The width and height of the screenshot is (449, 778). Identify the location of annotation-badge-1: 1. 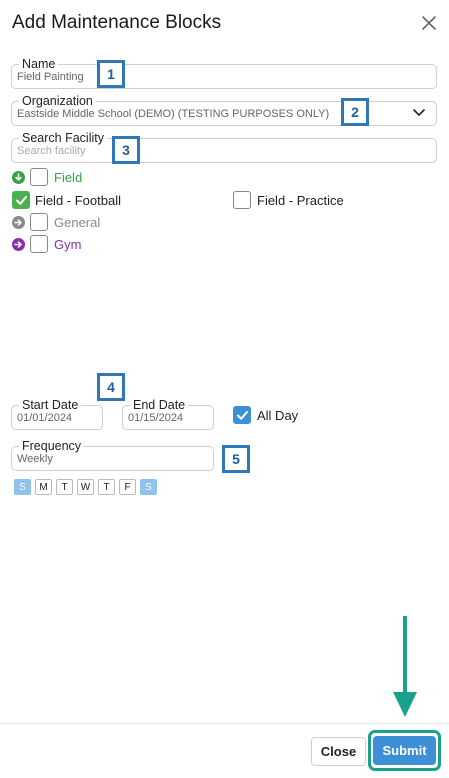
(111, 74).